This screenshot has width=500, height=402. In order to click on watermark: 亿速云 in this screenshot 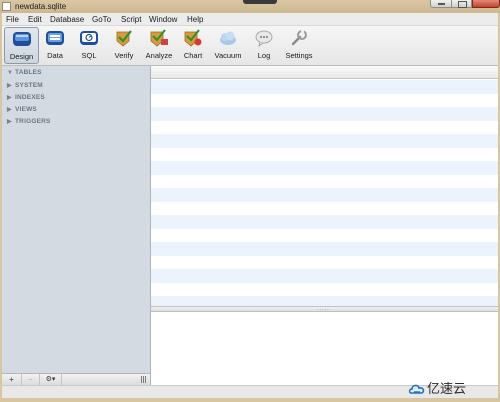, I will do `click(437, 389)`.